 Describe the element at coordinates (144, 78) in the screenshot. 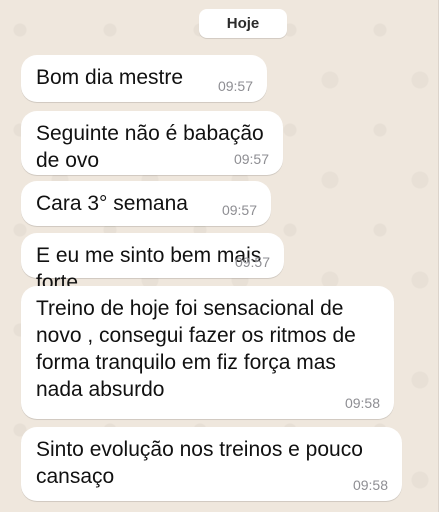

I see `message-bubble: Bom dia mestre 09:57` at that location.